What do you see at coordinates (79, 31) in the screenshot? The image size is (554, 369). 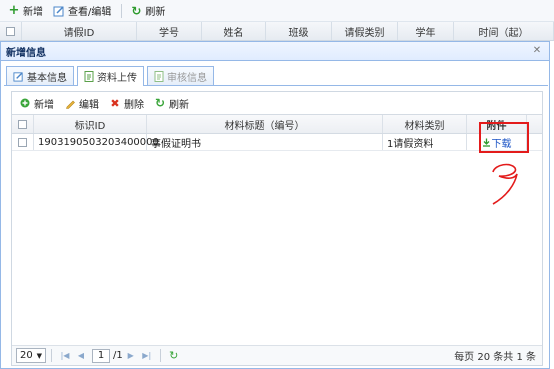 I see `column-header: 请假ID` at bounding box center [79, 31].